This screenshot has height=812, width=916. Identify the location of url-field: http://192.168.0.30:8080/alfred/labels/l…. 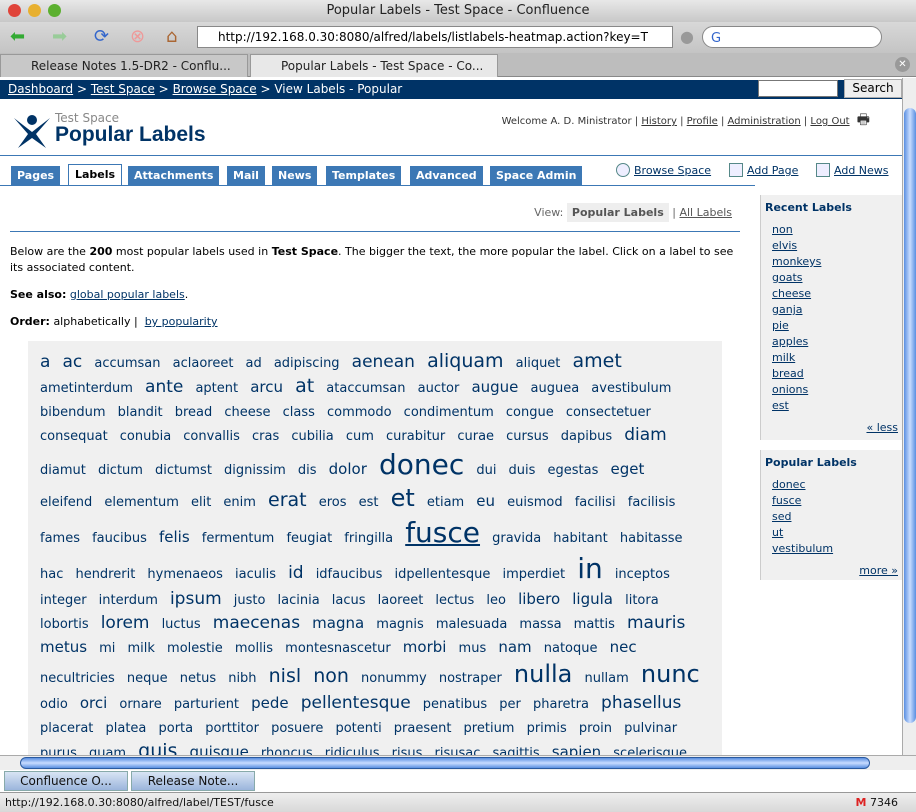
(435, 37).